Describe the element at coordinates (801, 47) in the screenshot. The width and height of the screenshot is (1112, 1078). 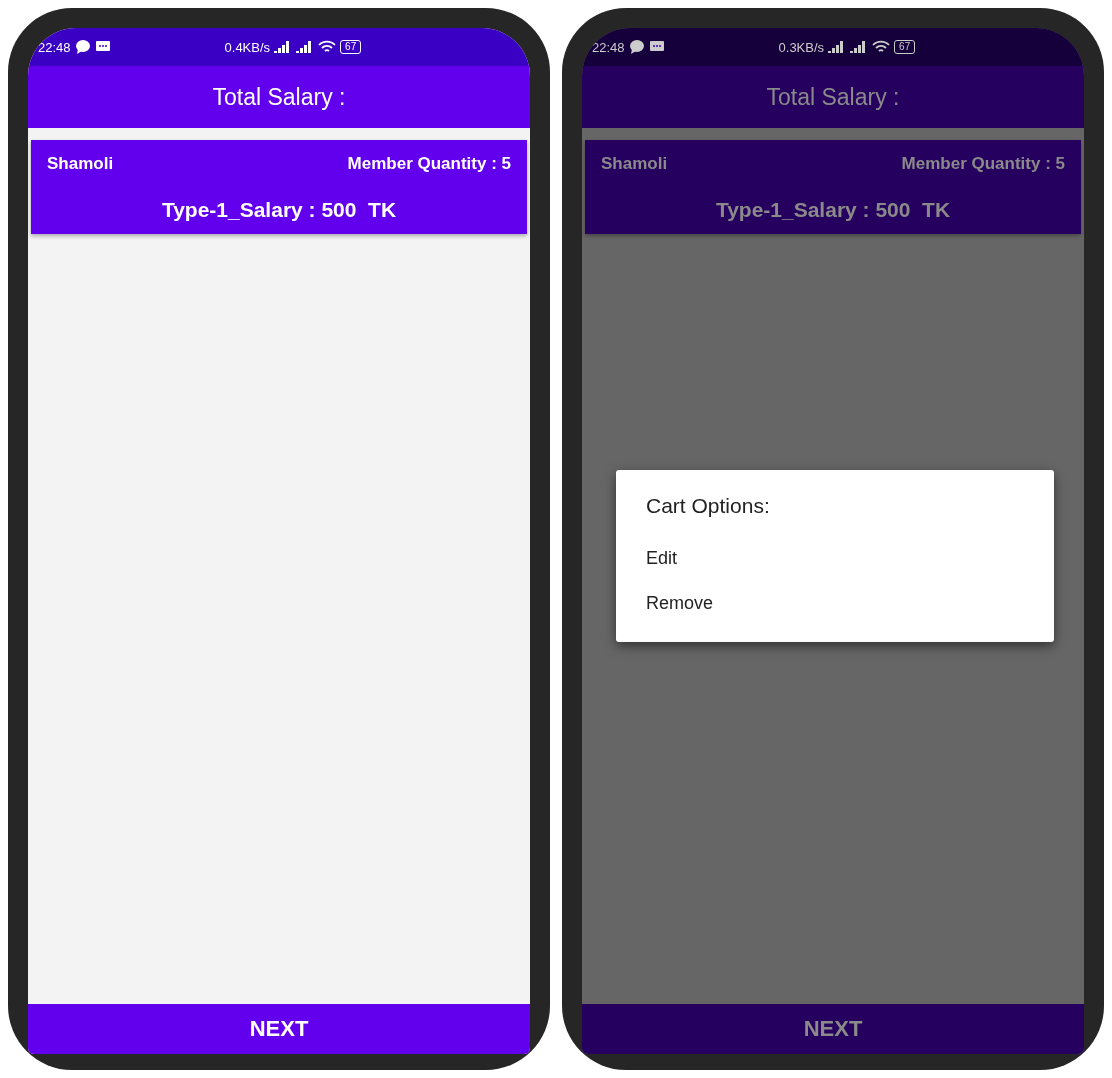
I see `network-speed: 0.3KB/s` at that location.